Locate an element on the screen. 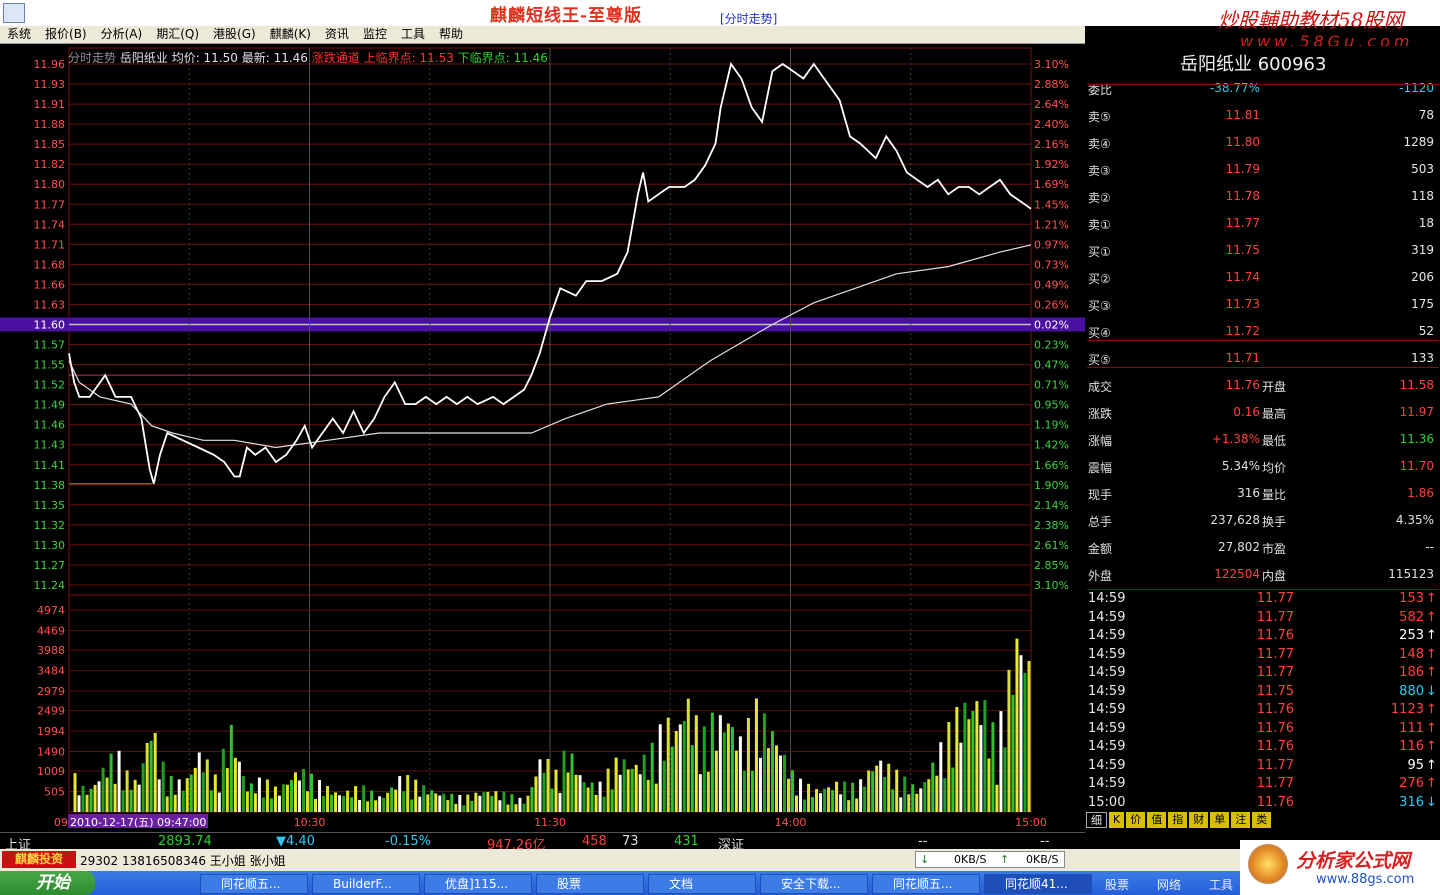  menu-news: 资讯 is located at coordinates (337, 34).